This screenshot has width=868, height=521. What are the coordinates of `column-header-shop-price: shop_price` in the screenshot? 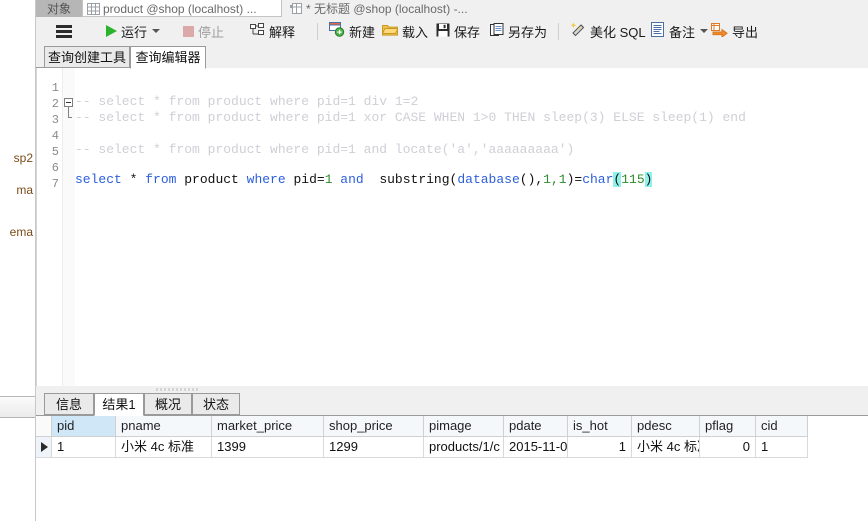 It's located at (374, 426).